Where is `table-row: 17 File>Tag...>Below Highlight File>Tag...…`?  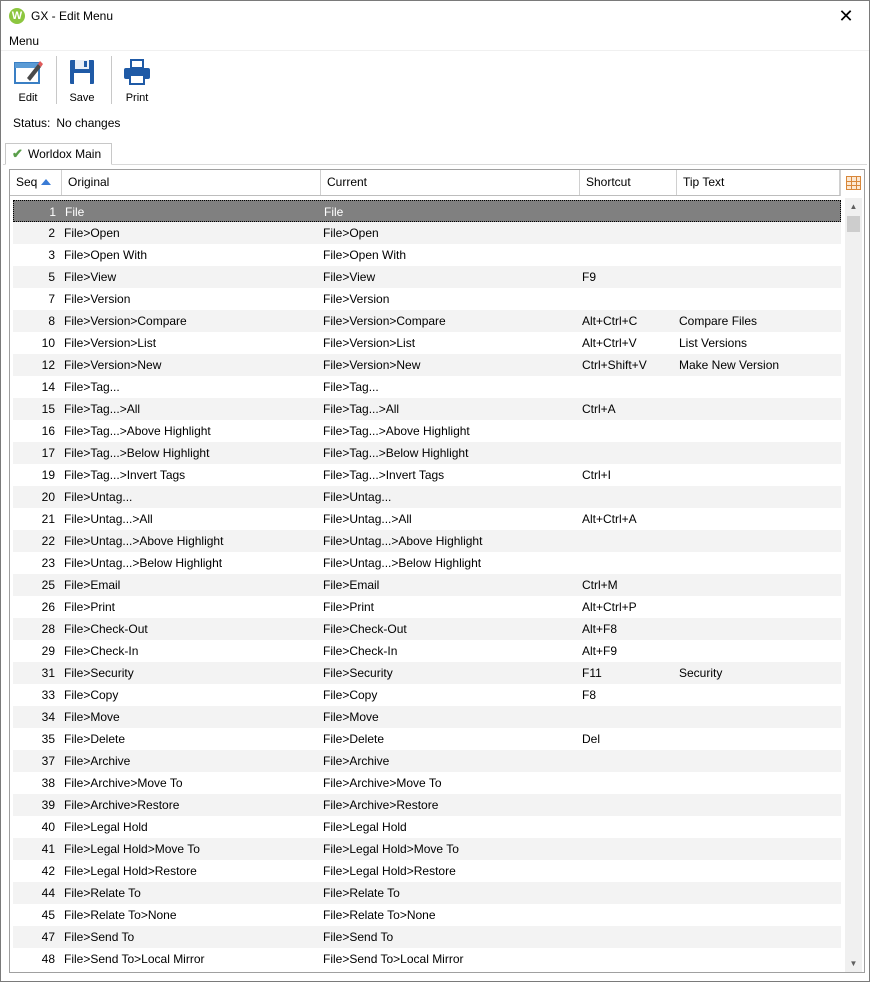
table-row: 17 File>Tag...>Below Highlight File>Tag...… is located at coordinates (427, 453).